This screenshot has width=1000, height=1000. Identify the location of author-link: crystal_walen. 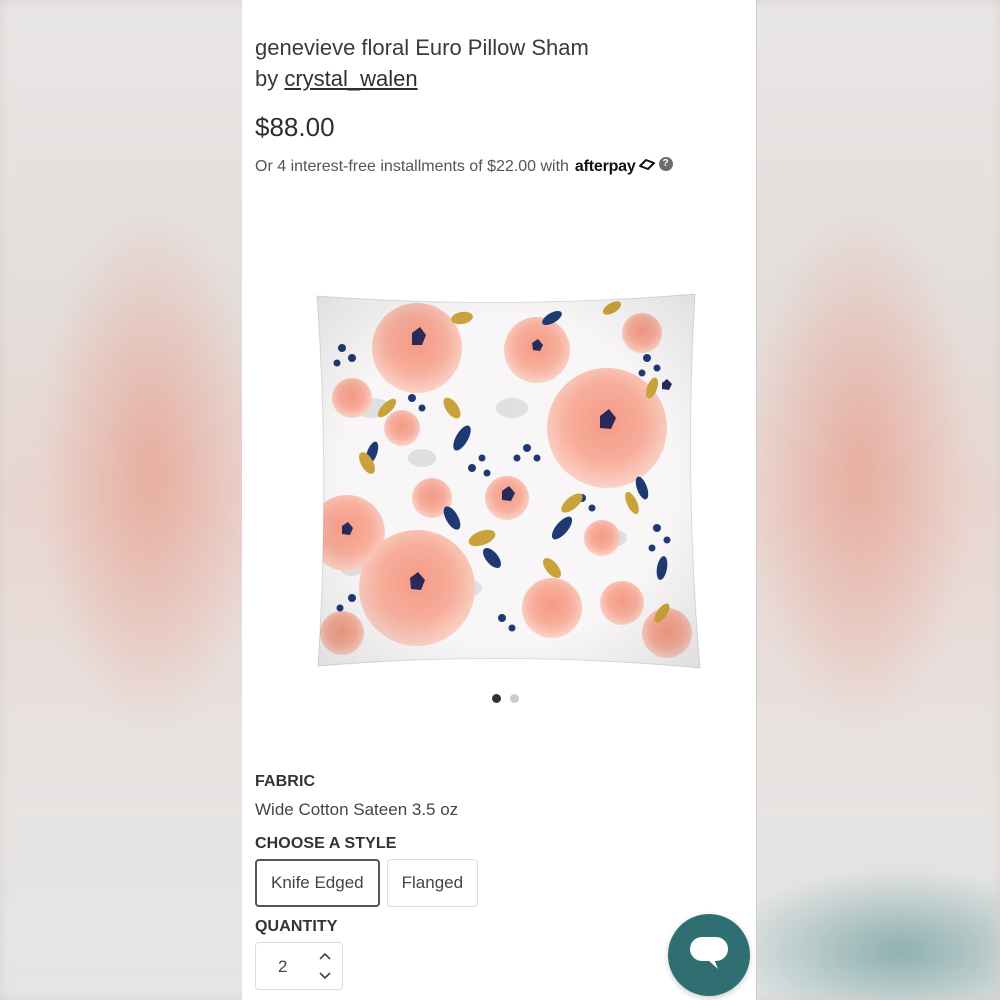
(350, 78).